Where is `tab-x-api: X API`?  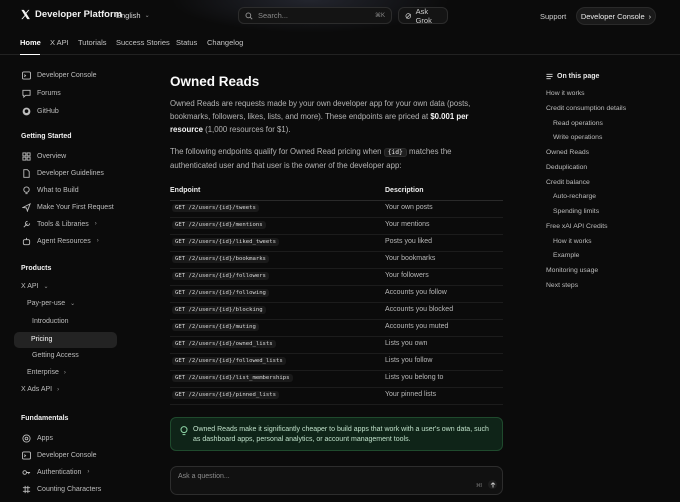 tab-x-api: X API is located at coordinates (59, 42).